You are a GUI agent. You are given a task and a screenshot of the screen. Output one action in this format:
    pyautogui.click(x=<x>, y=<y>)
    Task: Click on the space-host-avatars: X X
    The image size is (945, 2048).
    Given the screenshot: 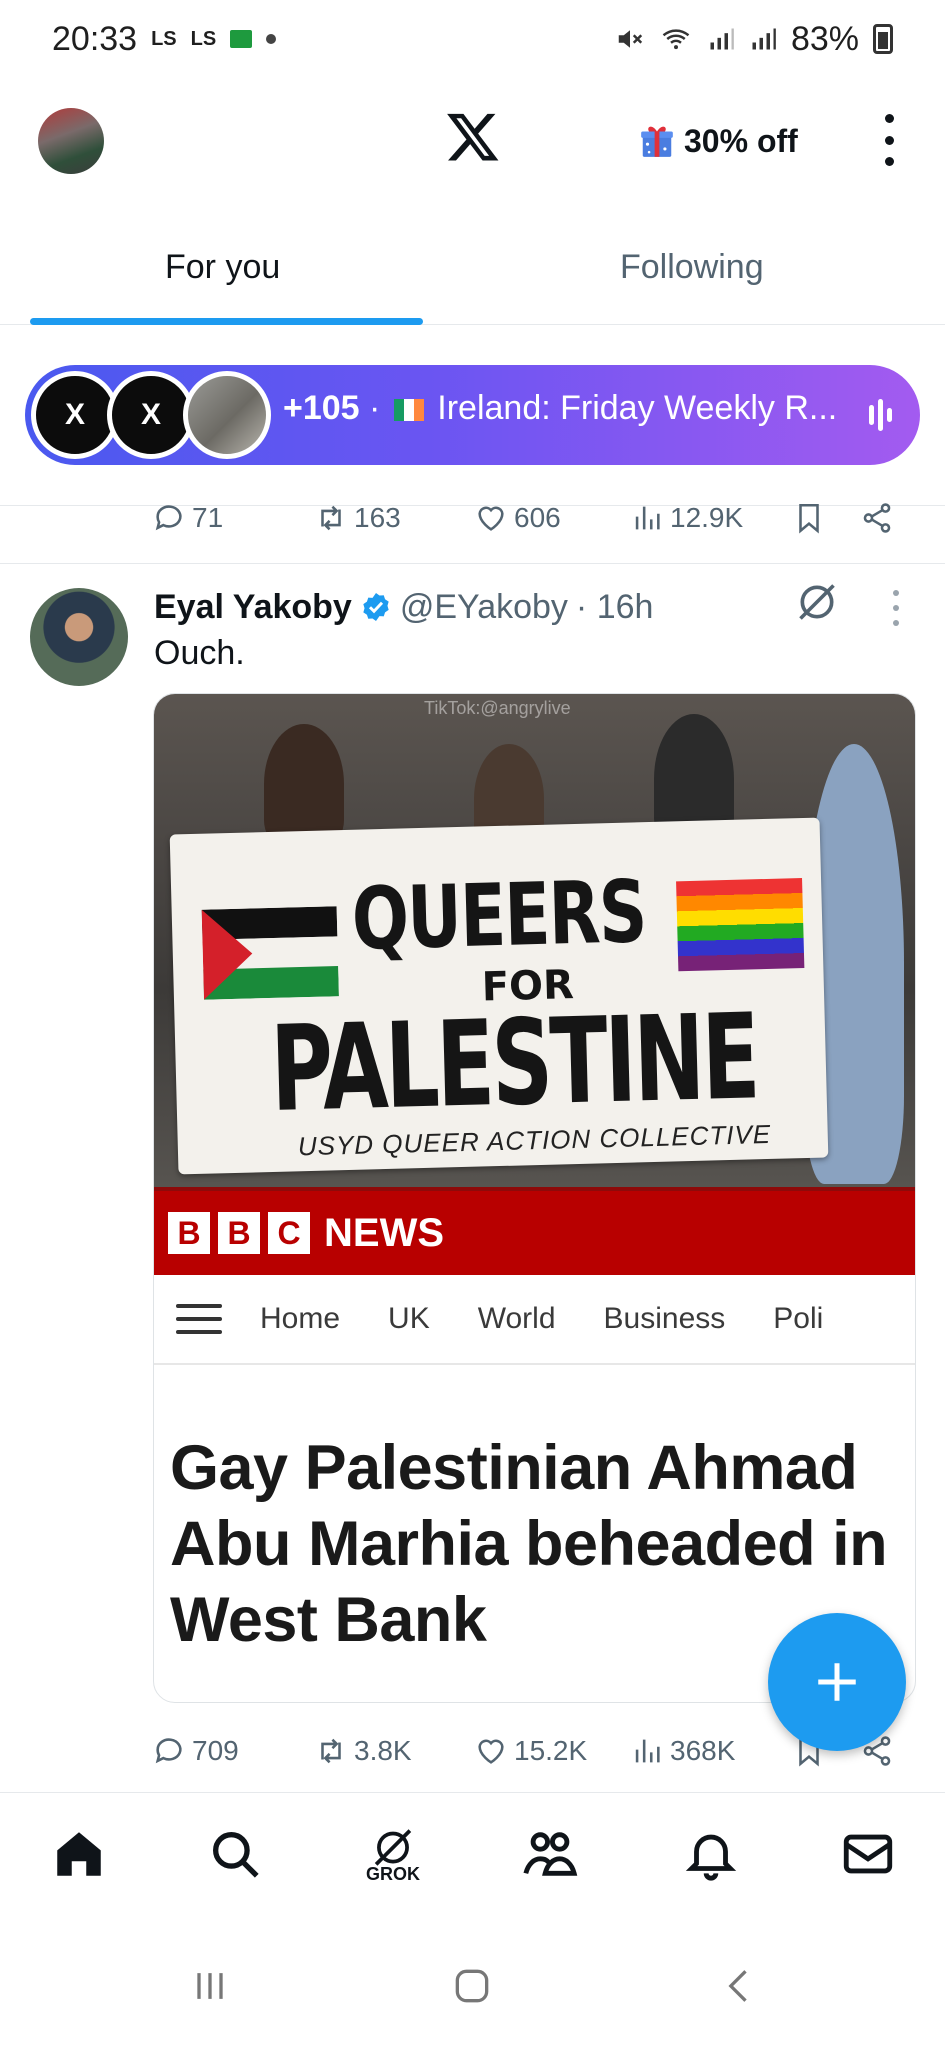 What is the action you would take?
    pyautogui.click(x=156, y=415)
    